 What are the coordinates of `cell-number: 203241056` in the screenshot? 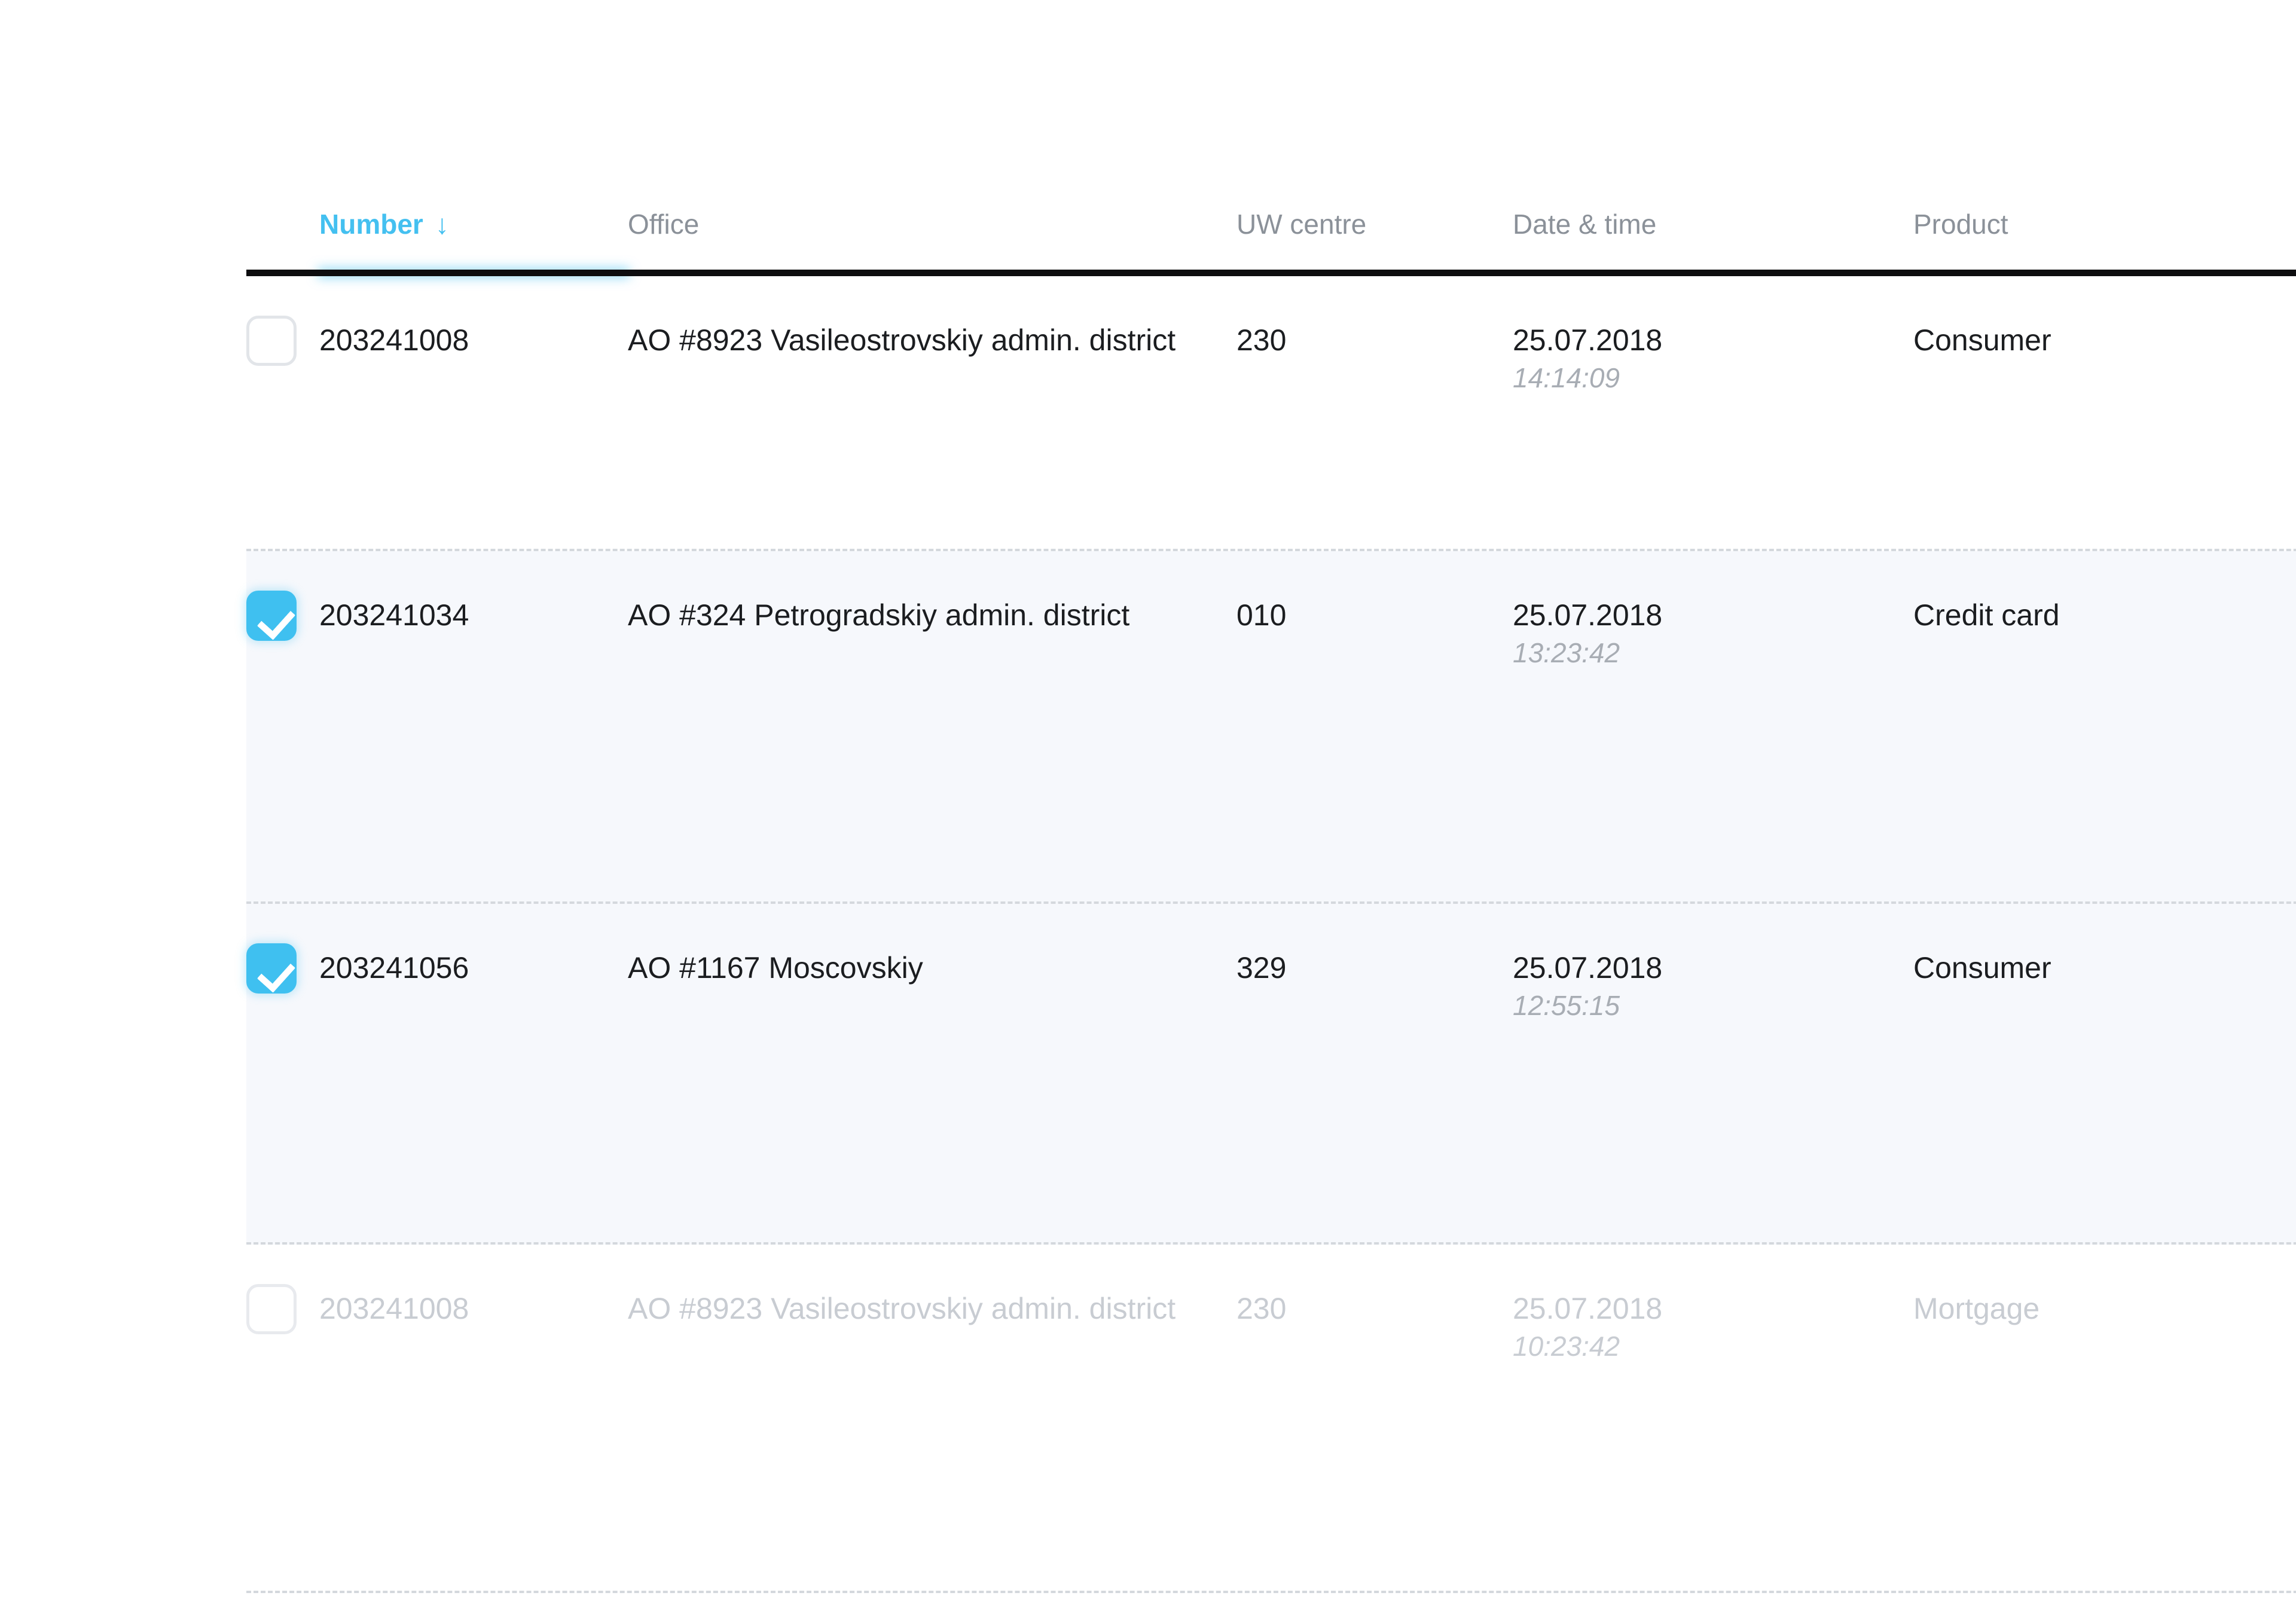 It's located at (394, 968).